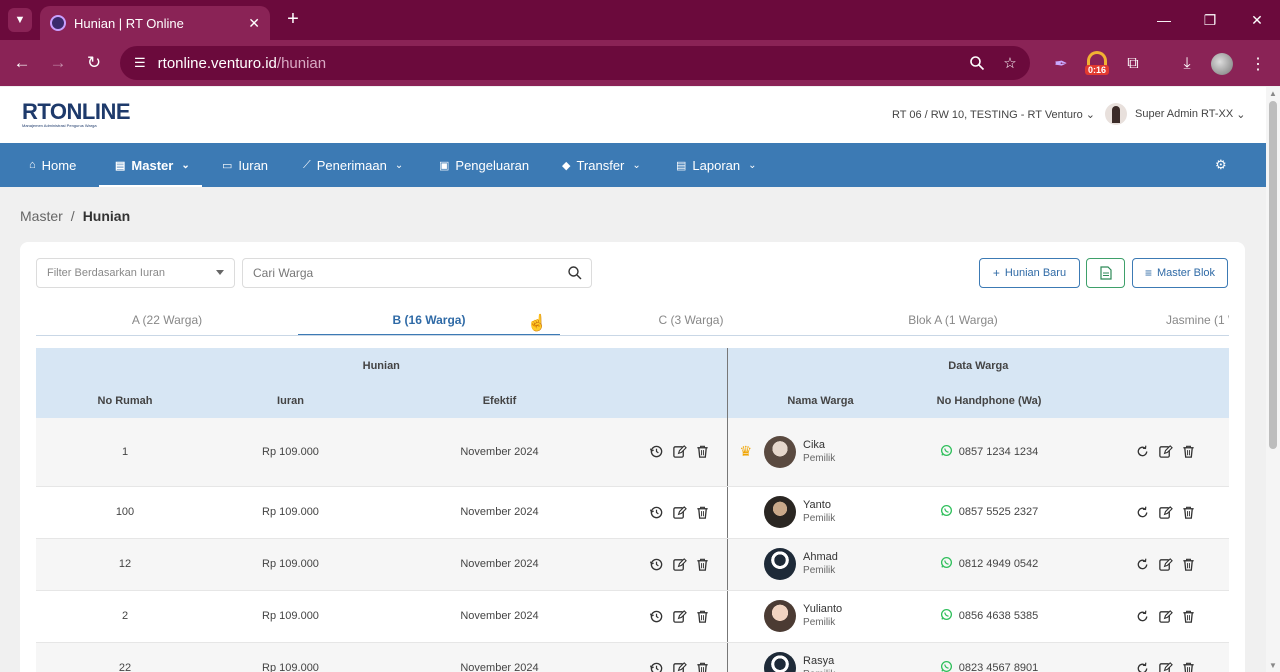  What do you see at coordinates (989, 512) in the screenshot?
I see `phone-number: 0857 5525 2327` at bounding box center [989, 512].